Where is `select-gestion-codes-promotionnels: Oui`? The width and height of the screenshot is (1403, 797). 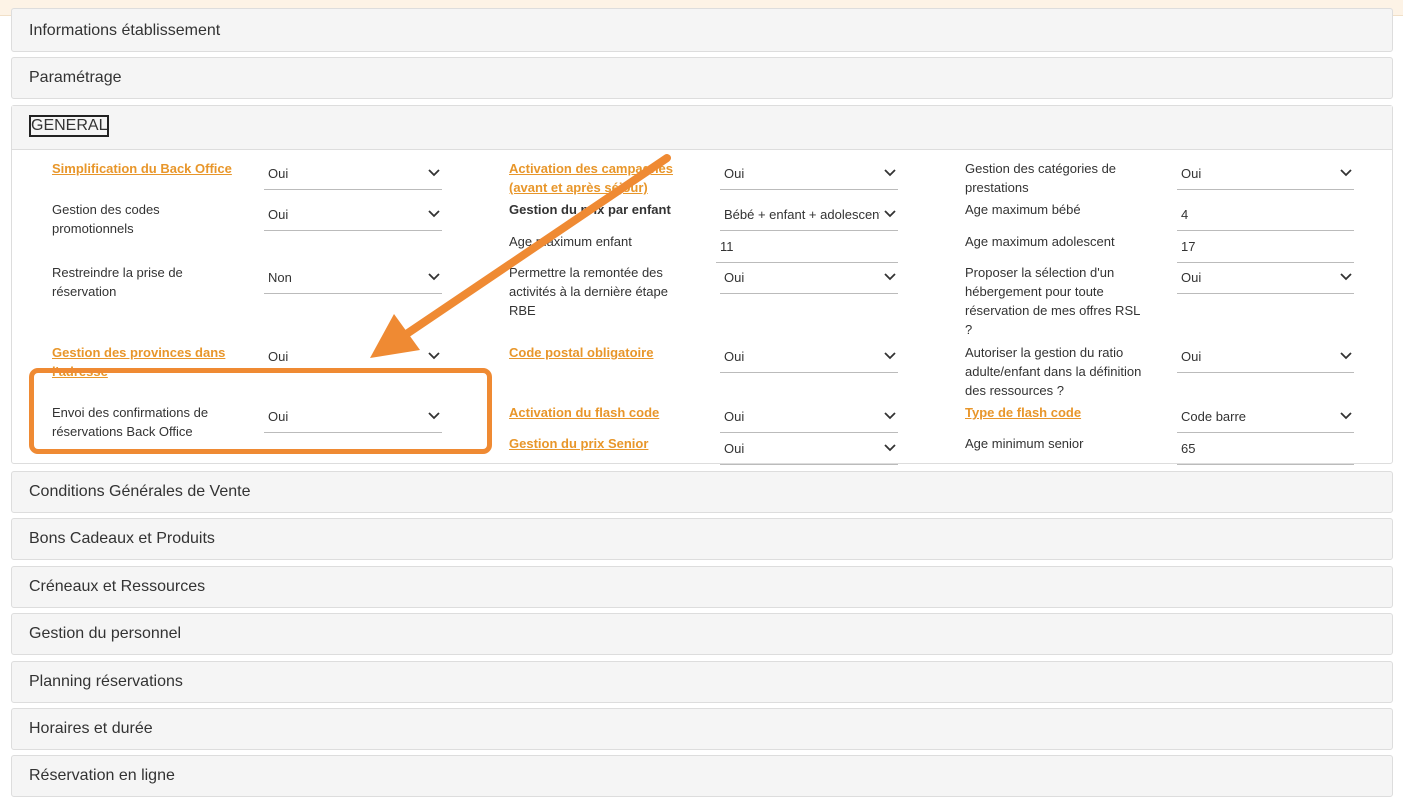 select-gestion-codes-promotionnels: Oui is located at coordinates (353, 215).